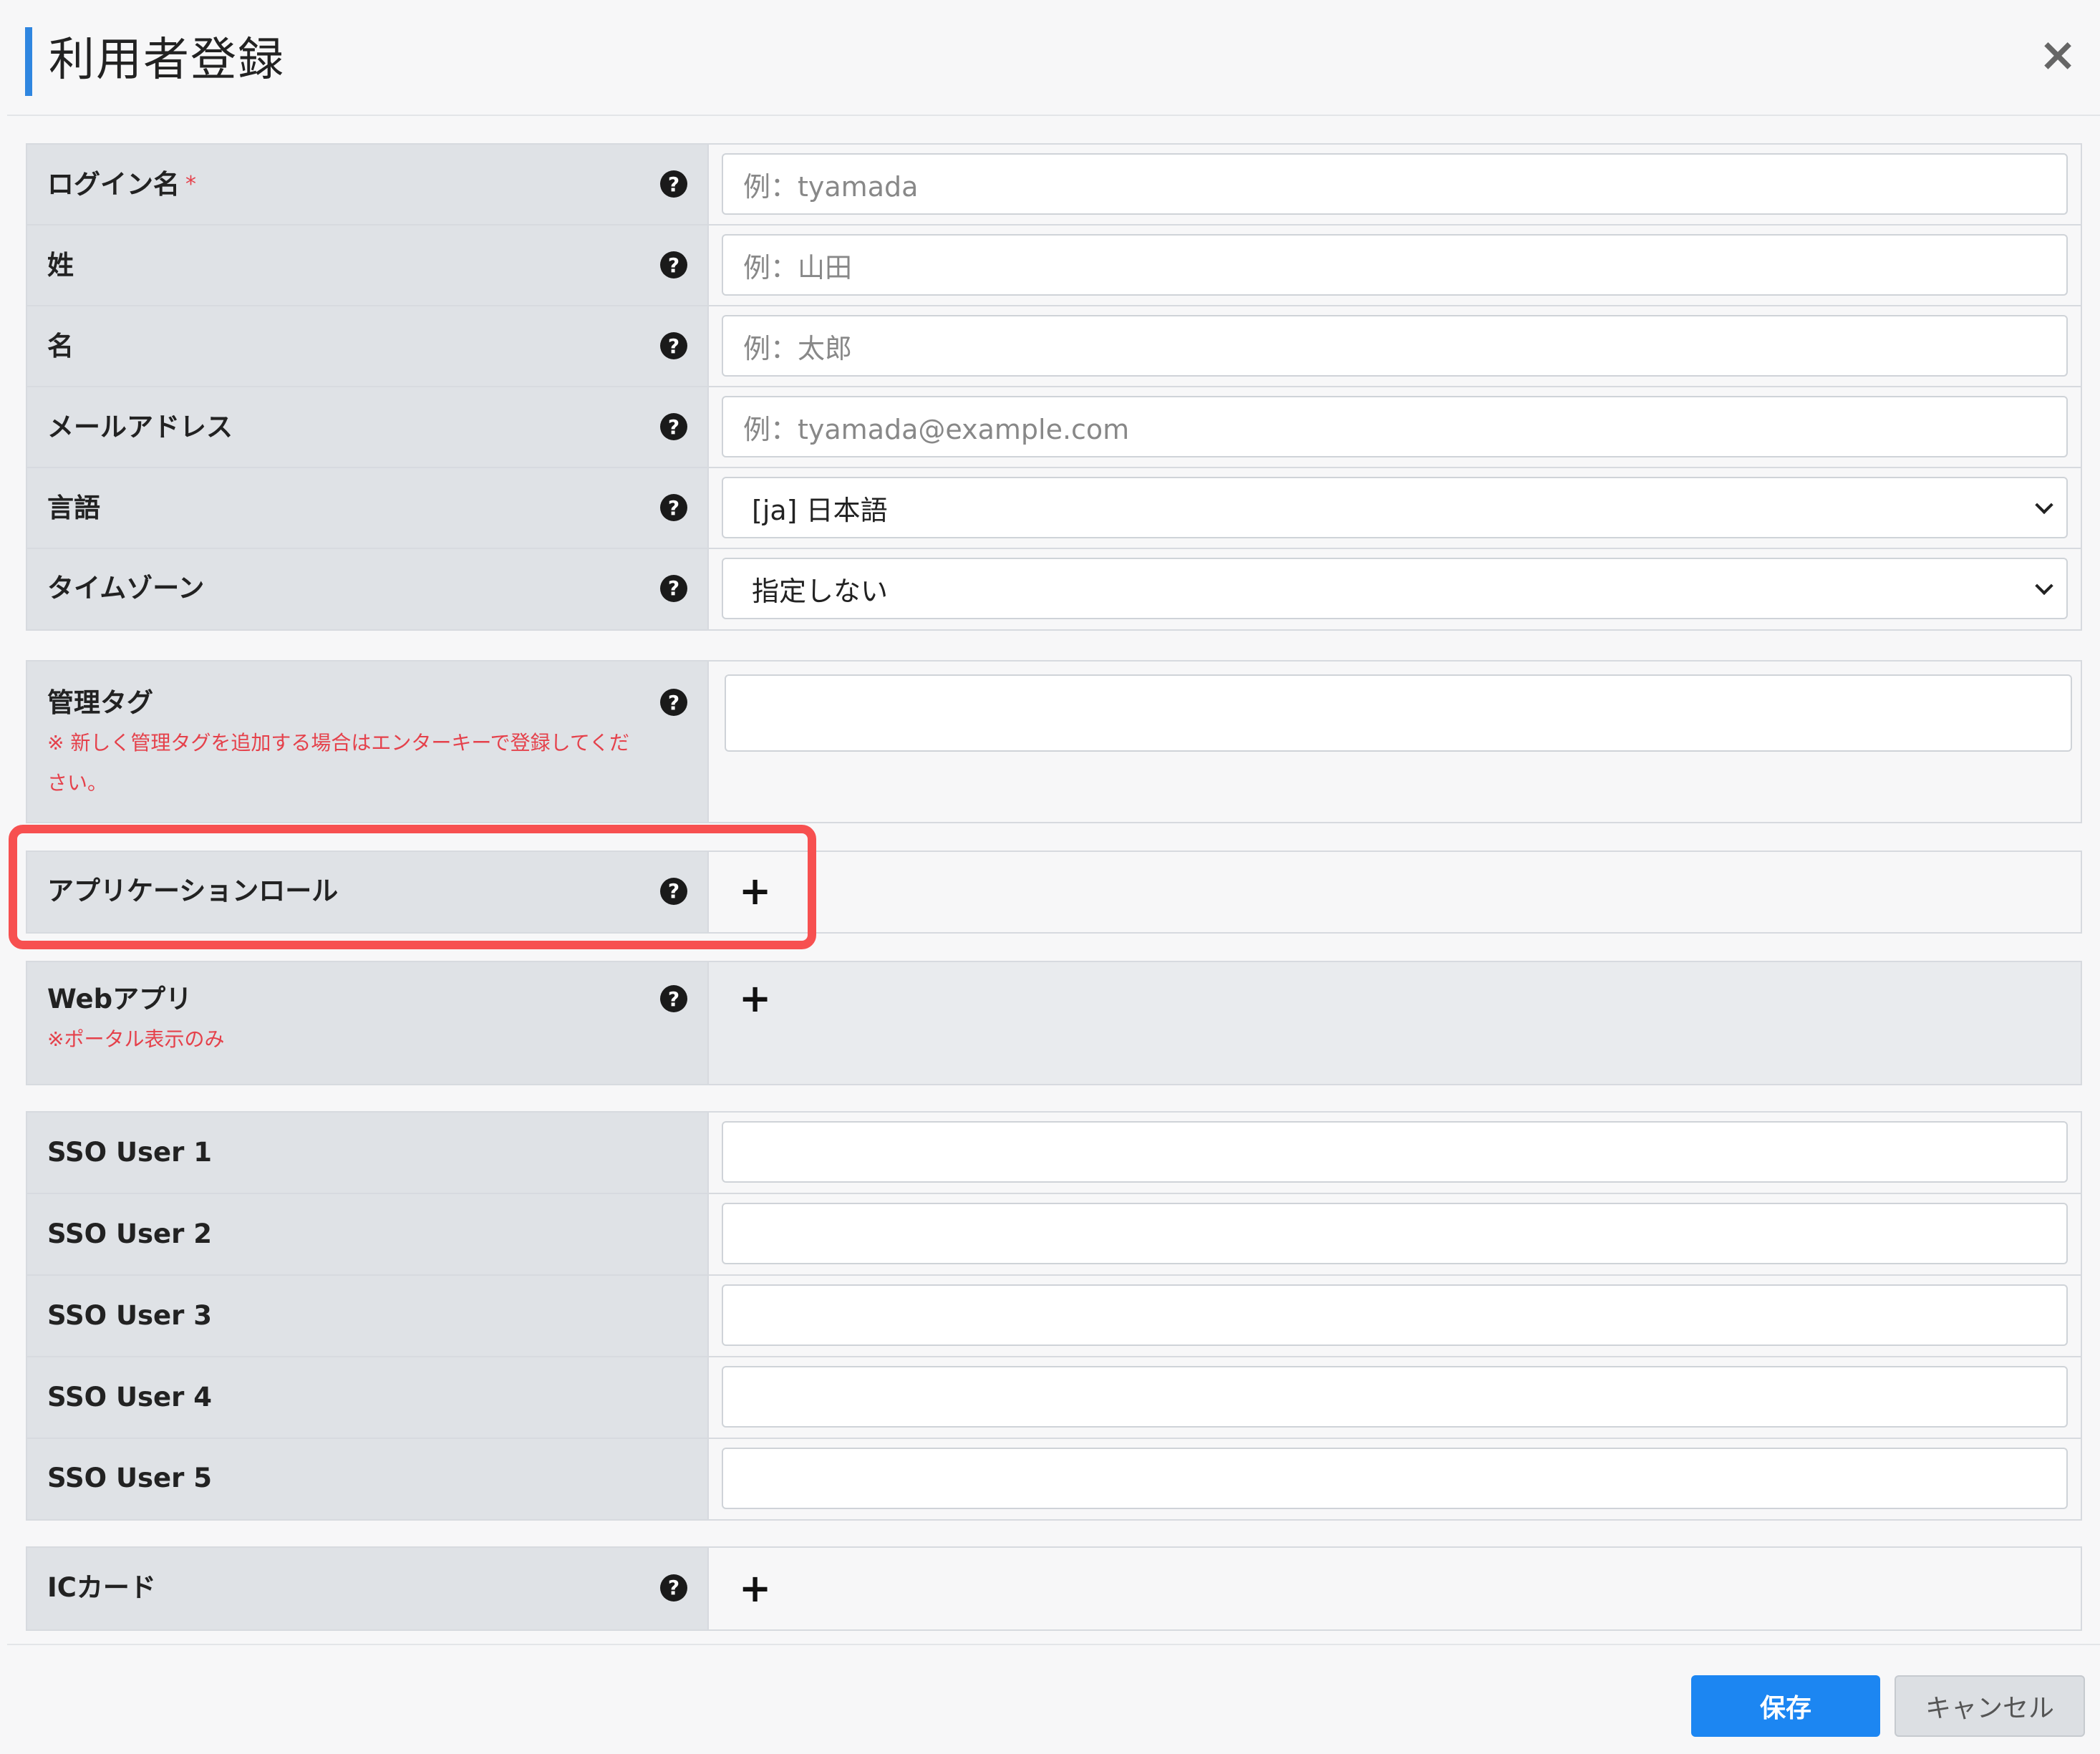 This screenshot has height=1754, width=2100. I want to click on sso-user-1-cell, so click(1395, 1153).